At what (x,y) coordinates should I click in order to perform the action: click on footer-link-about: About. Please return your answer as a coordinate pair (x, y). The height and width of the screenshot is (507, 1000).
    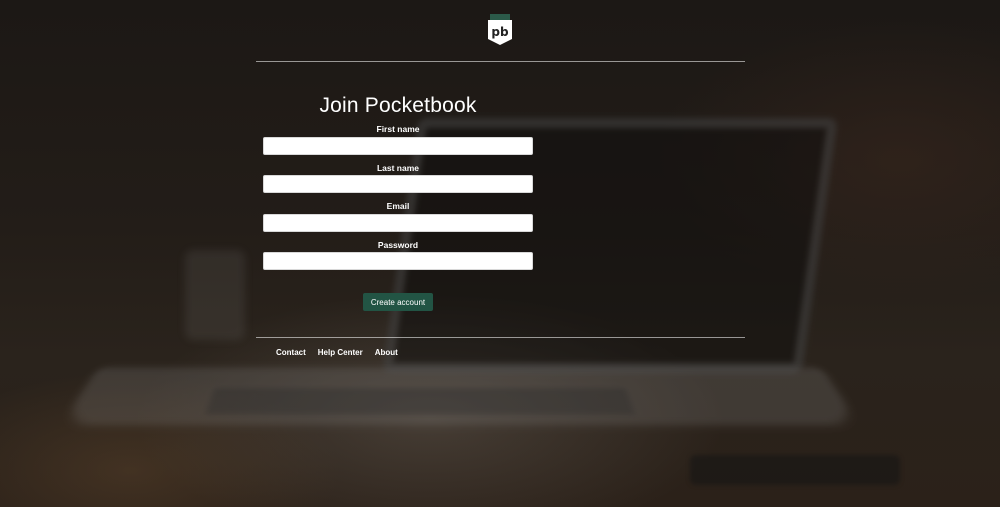
    Looking at the image, I should click on (386, 352).